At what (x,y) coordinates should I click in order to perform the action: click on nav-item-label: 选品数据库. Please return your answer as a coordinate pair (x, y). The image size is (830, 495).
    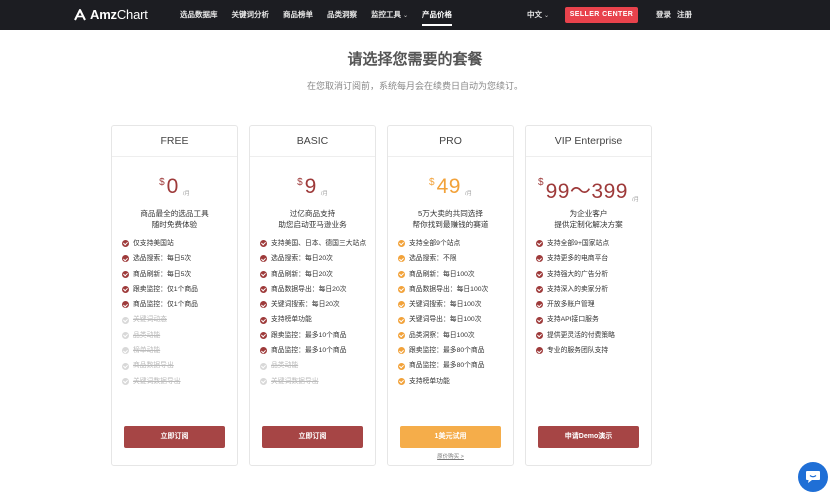
    Looking at the image, I should click on (199, 14).